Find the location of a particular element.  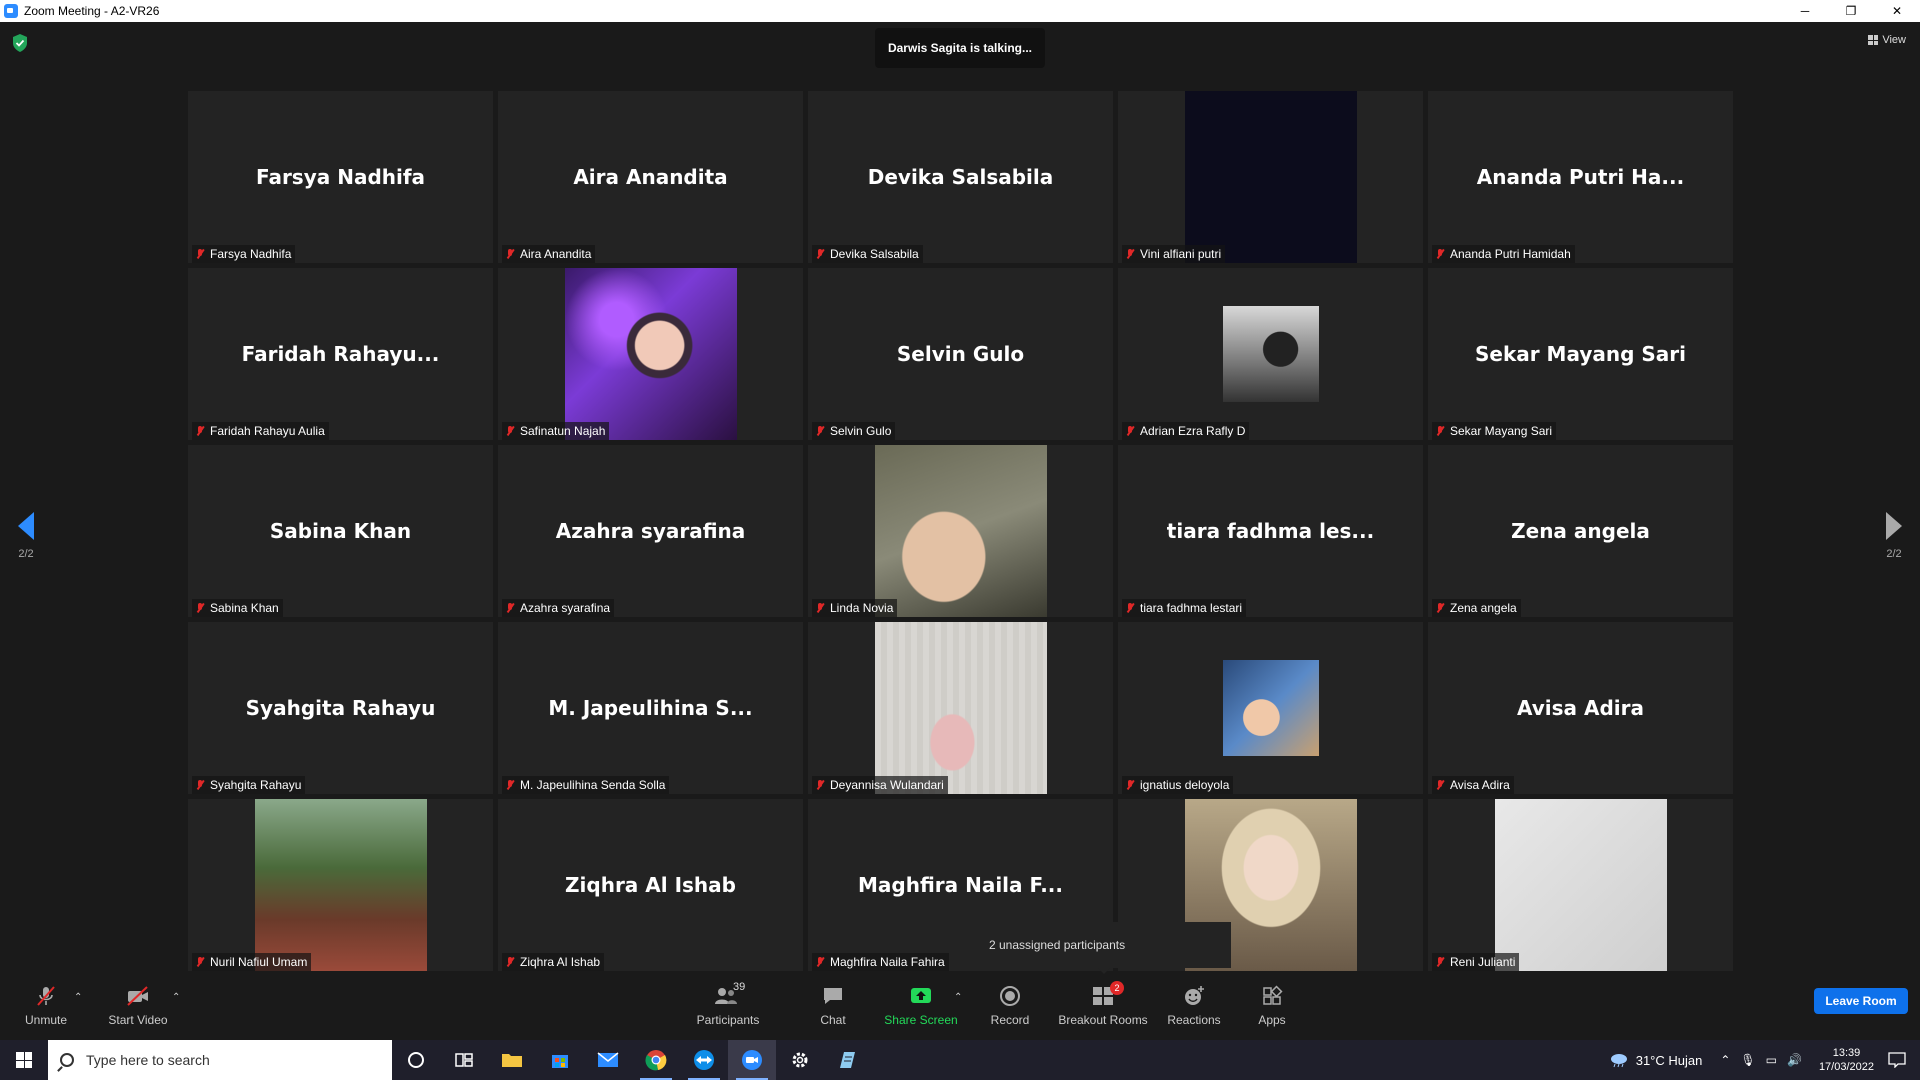

participant-display-name: Avisa Adira is located at coordinates (1580, 708).